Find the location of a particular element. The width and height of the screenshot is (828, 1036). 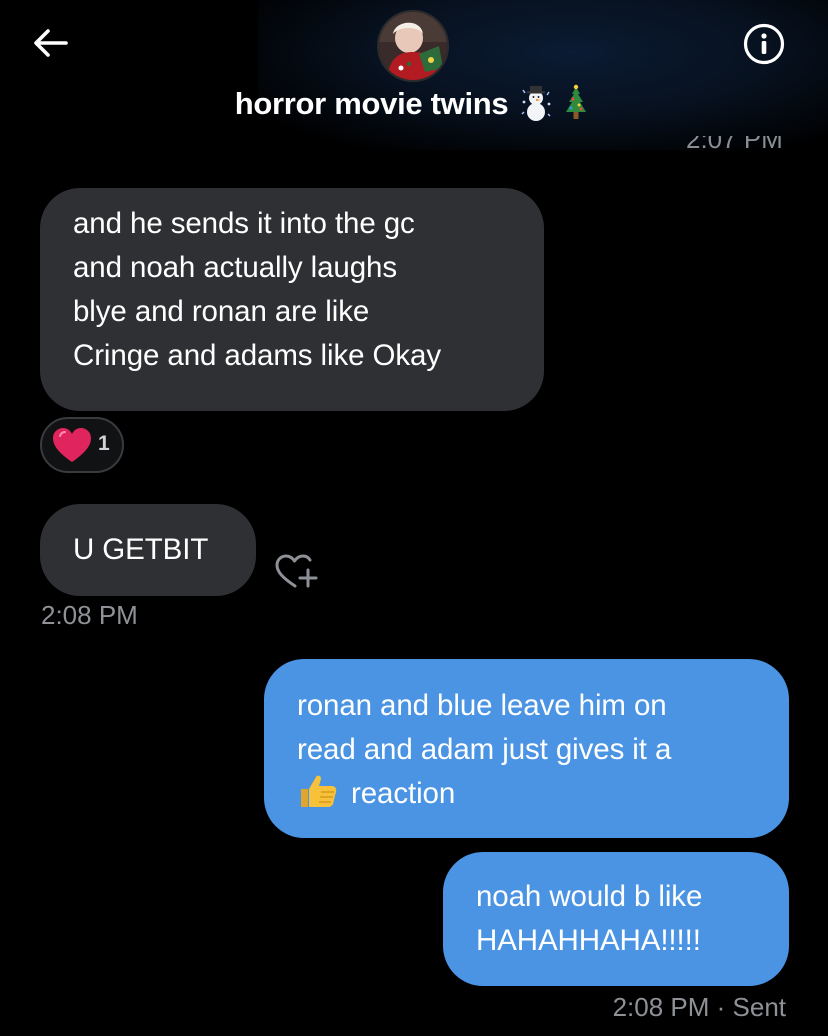

info-circle-icon is located at coordinates (764, 44).